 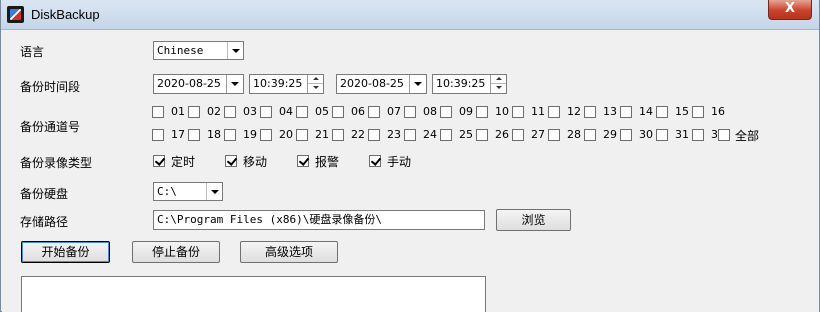 What do you see at coordinates (194, 112) in the screenshot?
I see `channel-02-checkbox` at bounding box center [194, 112].